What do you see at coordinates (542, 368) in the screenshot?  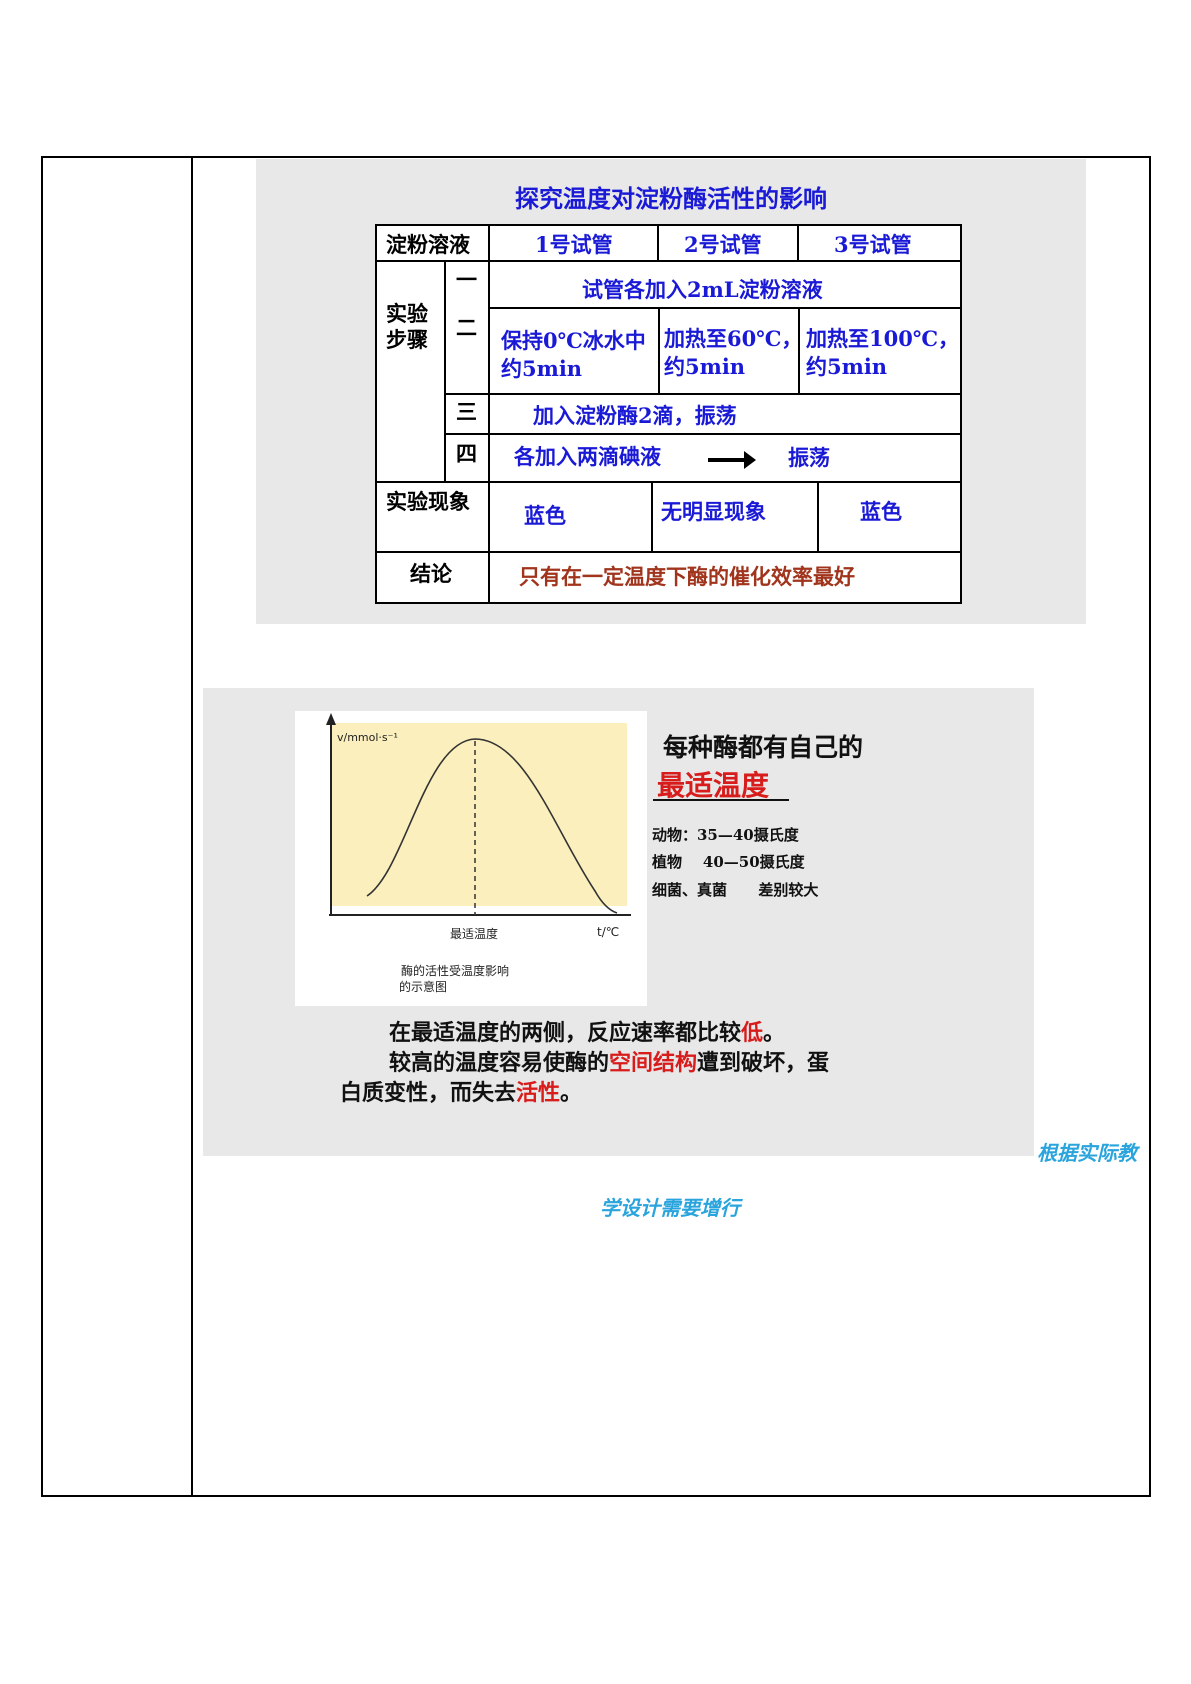 I see `step2-tube1-time: 约5min` at bounding box center [542, 368].